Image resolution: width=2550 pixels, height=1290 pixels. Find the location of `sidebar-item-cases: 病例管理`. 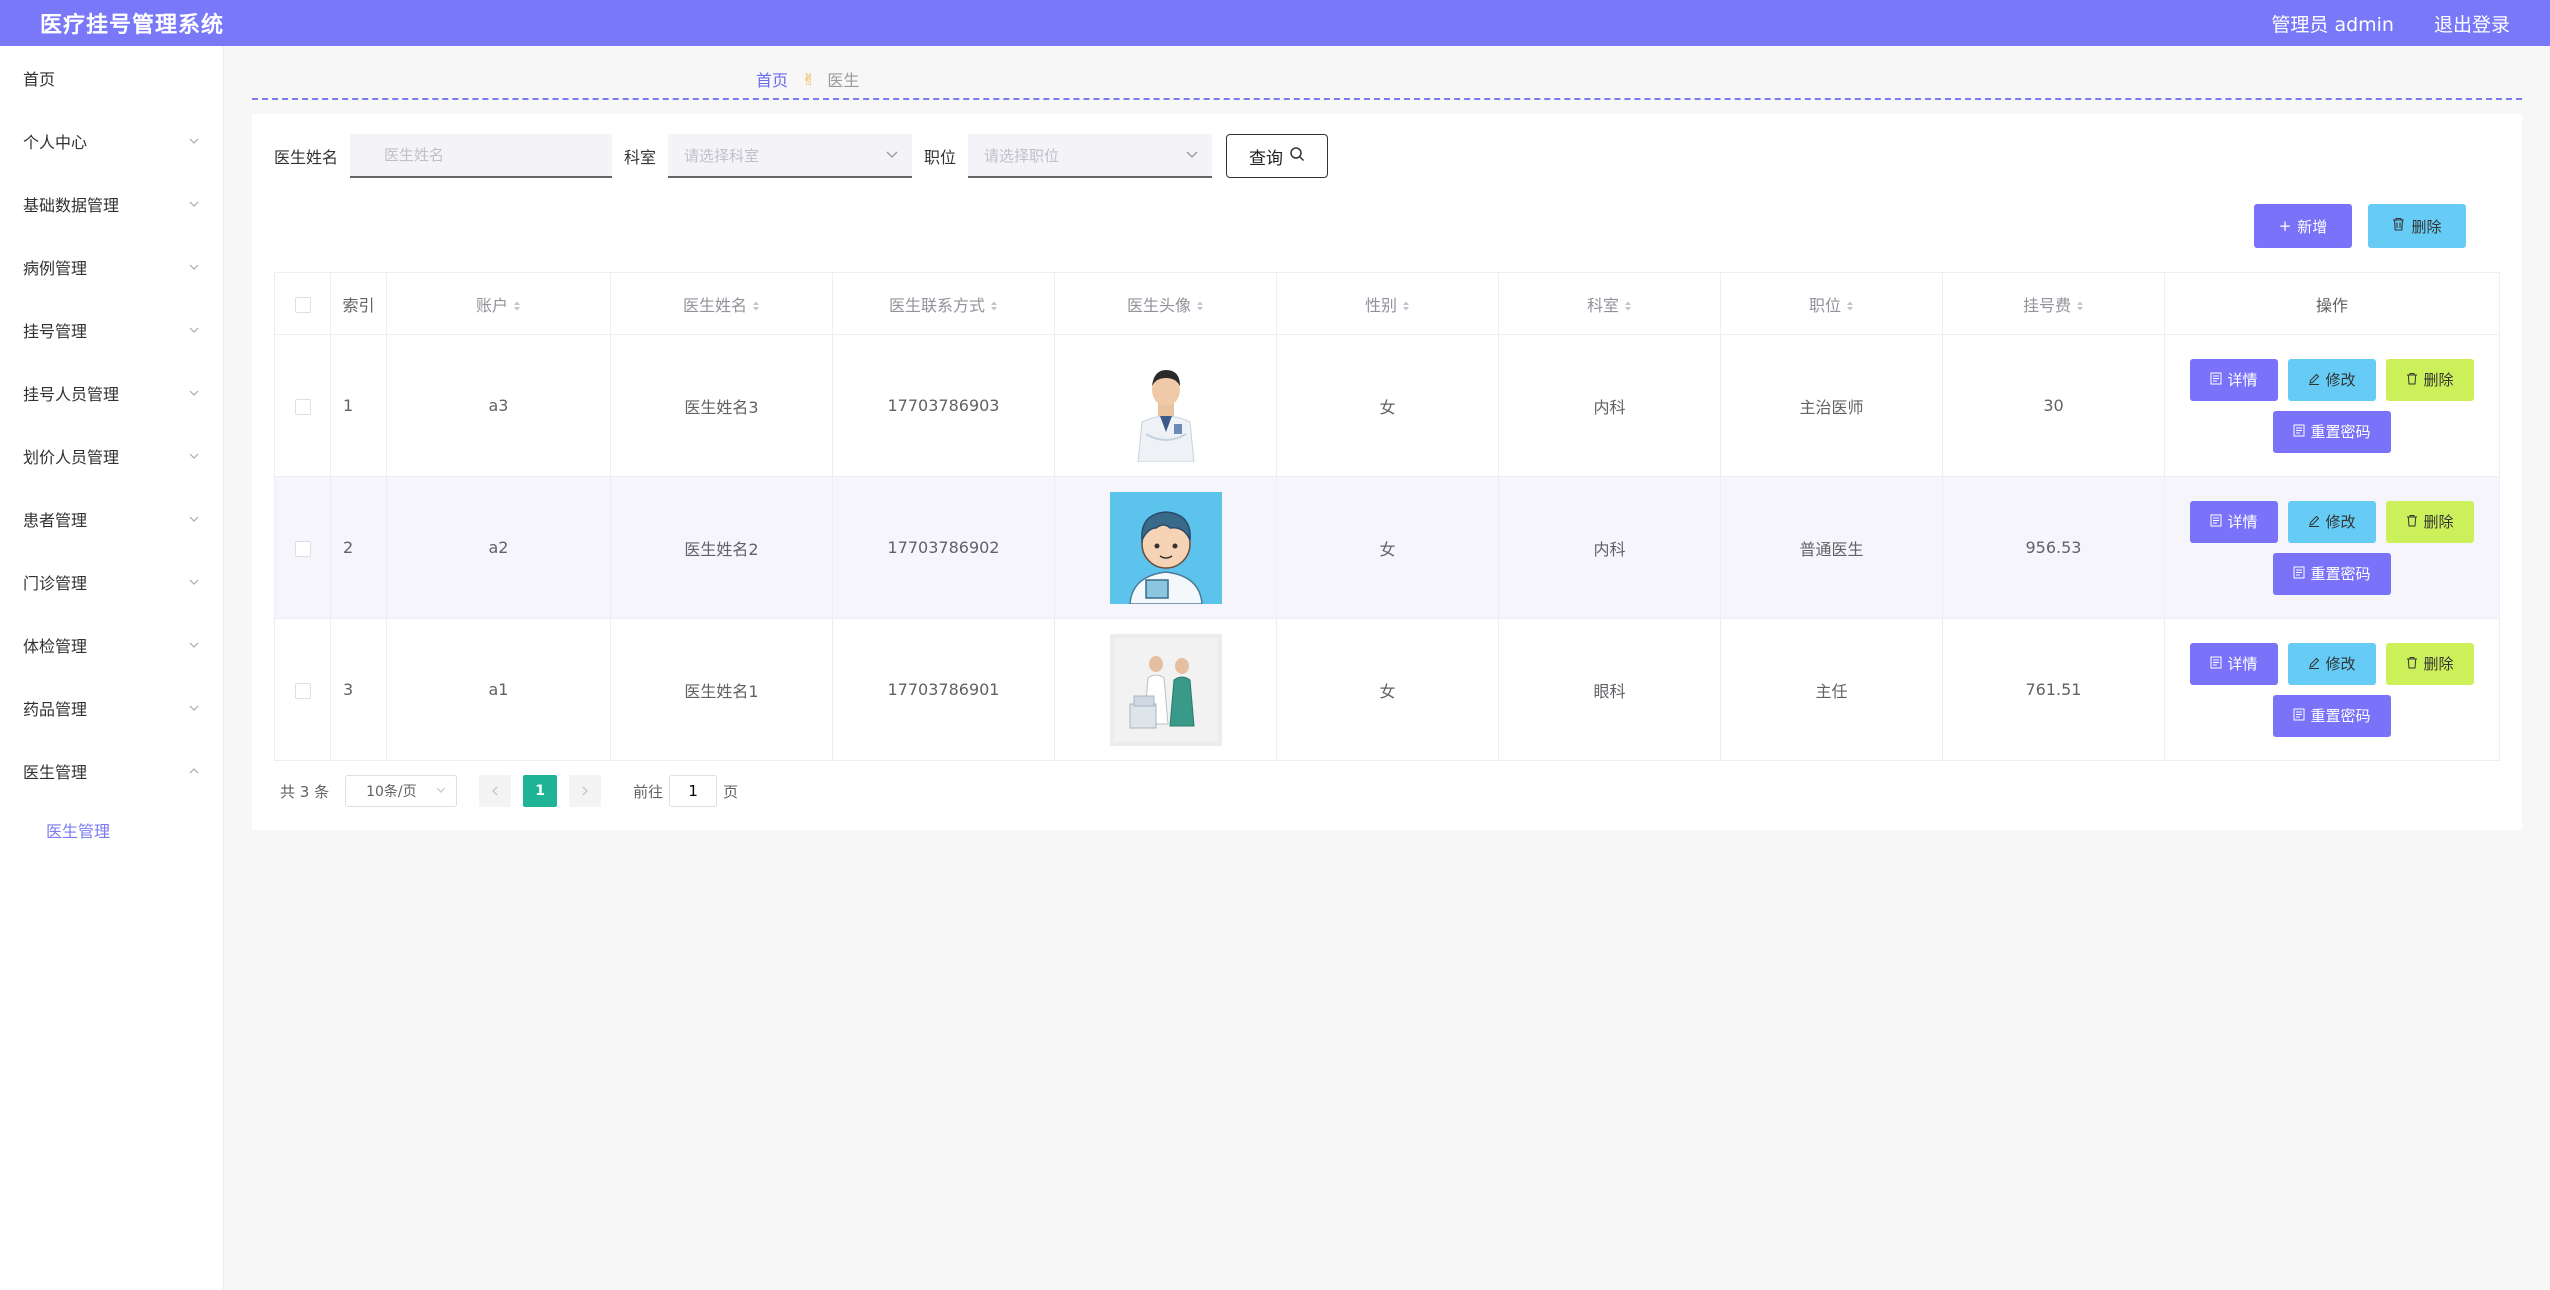

sidebar-item-cases: 病例管理 is located at coordinates (111, 266).